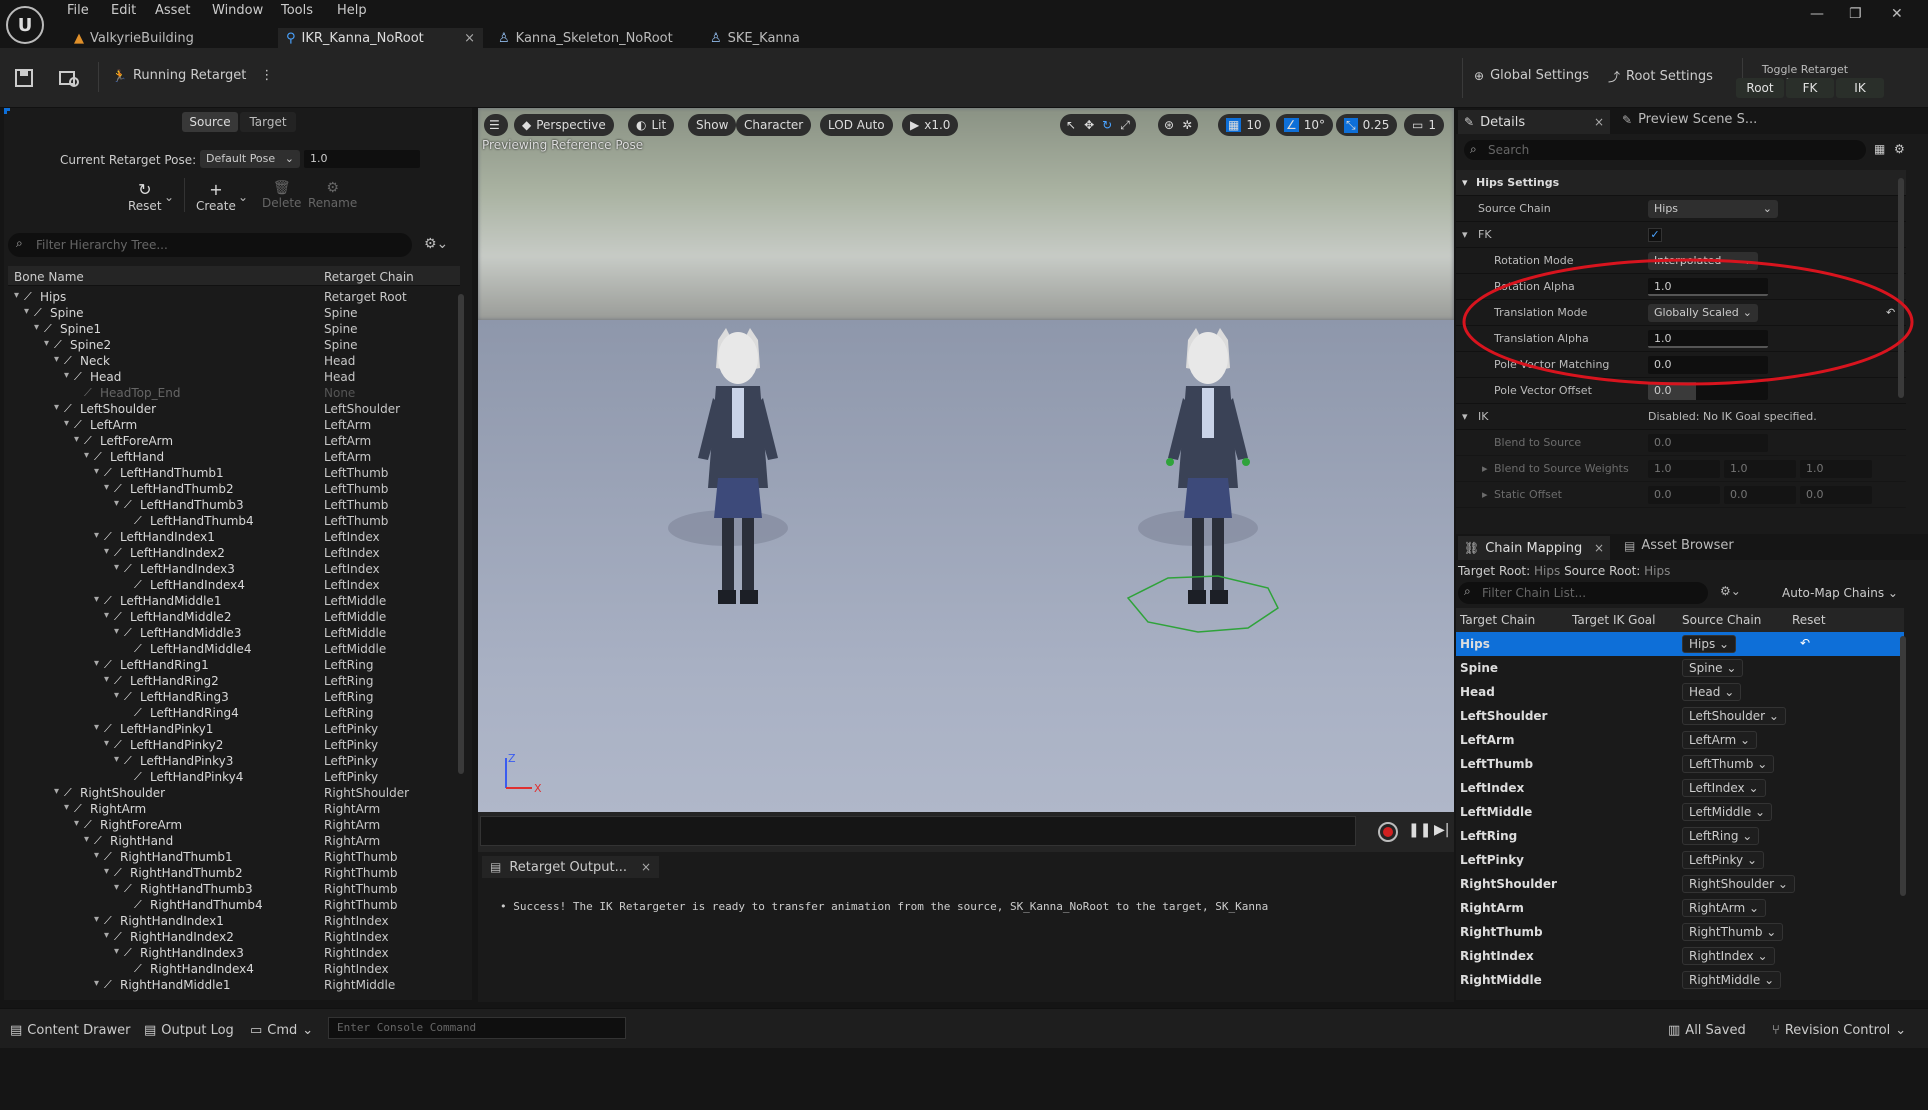 This screenshot has height=1110, width=1928. I want to click on chain-mapping-row: LeftIndex LeftIndex ⌄, so click(1680, 788).